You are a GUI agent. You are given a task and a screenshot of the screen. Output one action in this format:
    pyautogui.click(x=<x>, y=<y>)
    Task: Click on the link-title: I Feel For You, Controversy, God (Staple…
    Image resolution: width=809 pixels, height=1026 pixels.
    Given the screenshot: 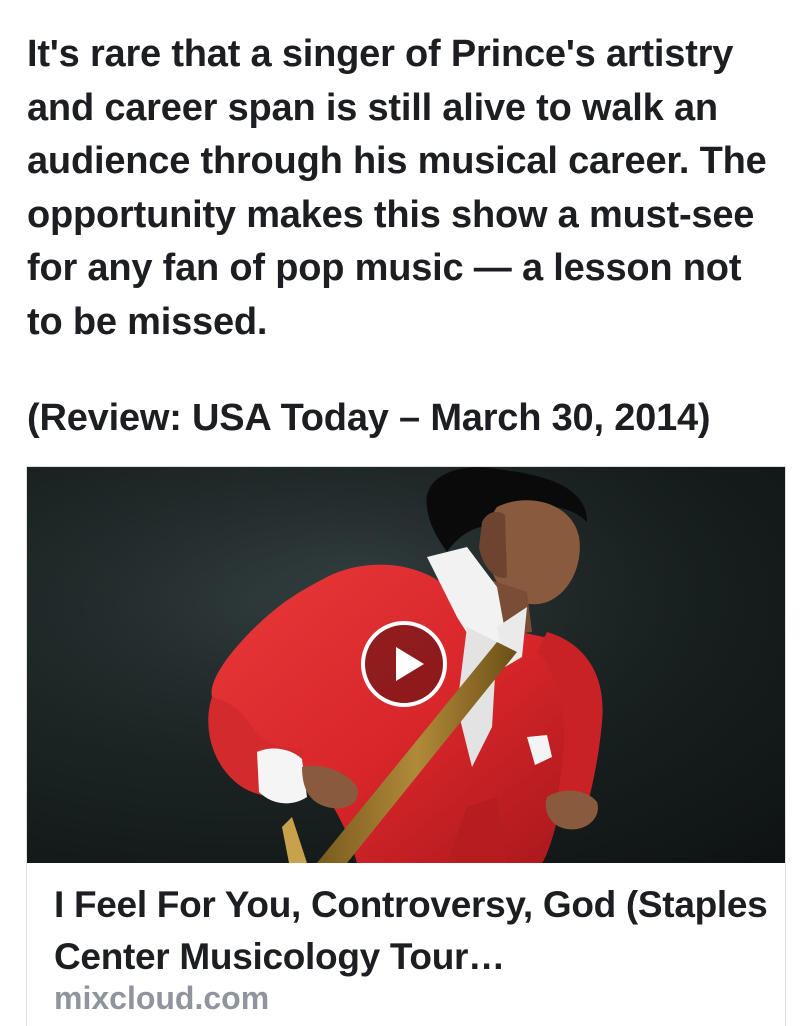 What is the action you would take?
    pyautogui.click(x=411, y=931)
    